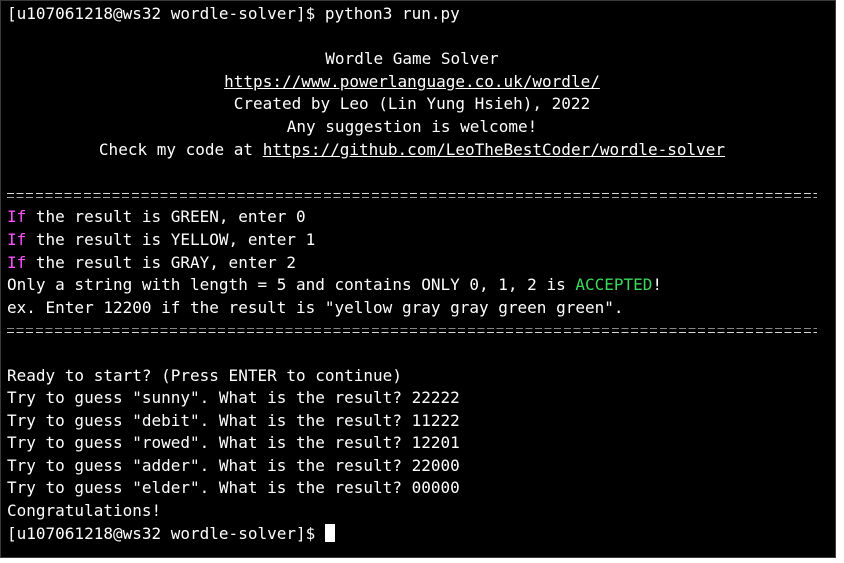  I want to click on banner-title: Wordle Game Solver, so click(412, 59).